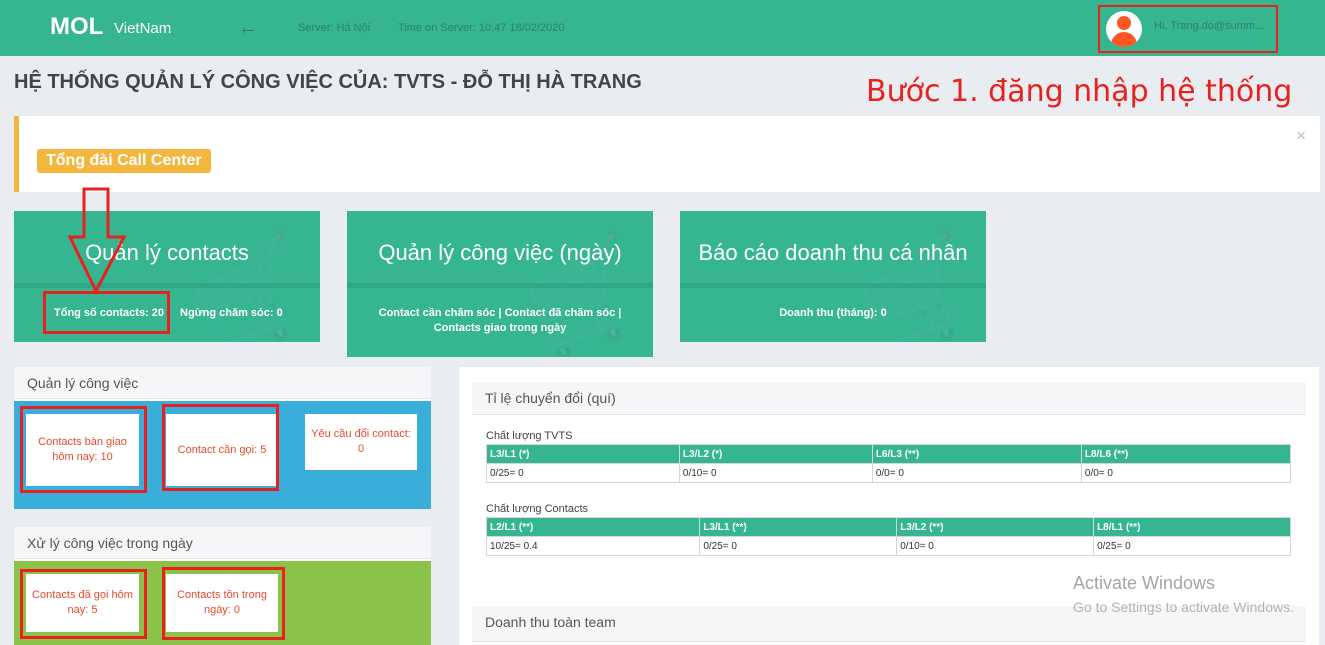 The image size is (1325, 645). What do you see at coordinates (500, 253) in the screenshot?
I see `card-work-title: Quản lý công việc (ngày)` at bounding box center [500, 253].